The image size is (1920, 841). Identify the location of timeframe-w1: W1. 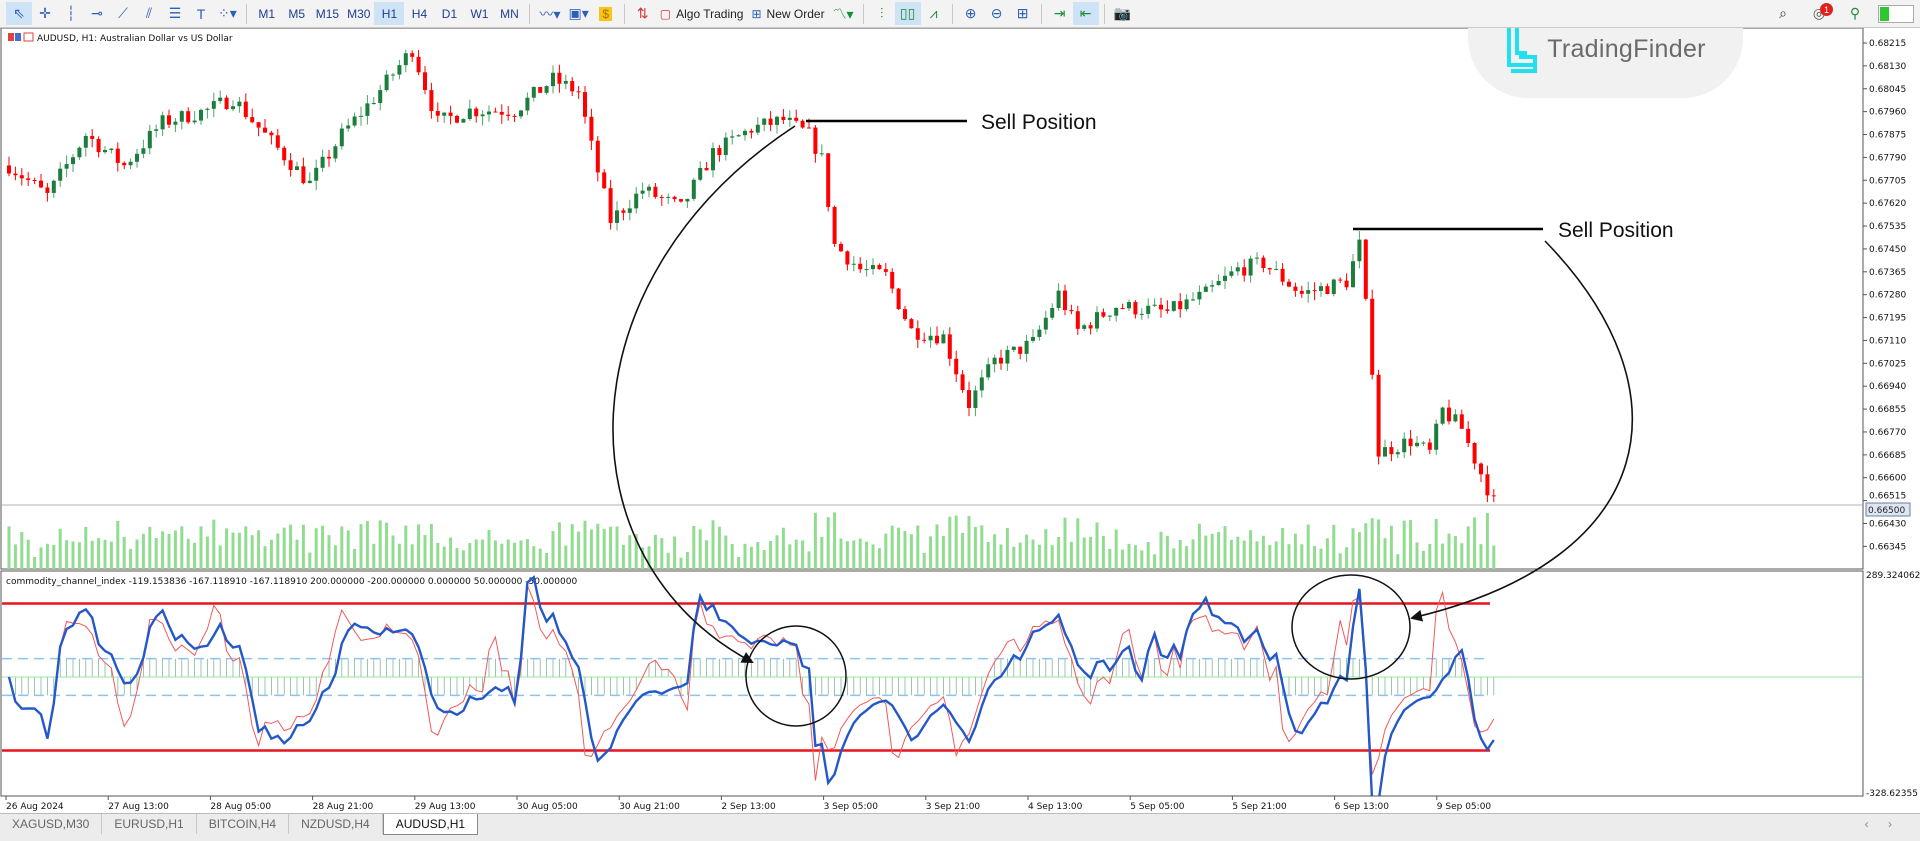
(479, 13).